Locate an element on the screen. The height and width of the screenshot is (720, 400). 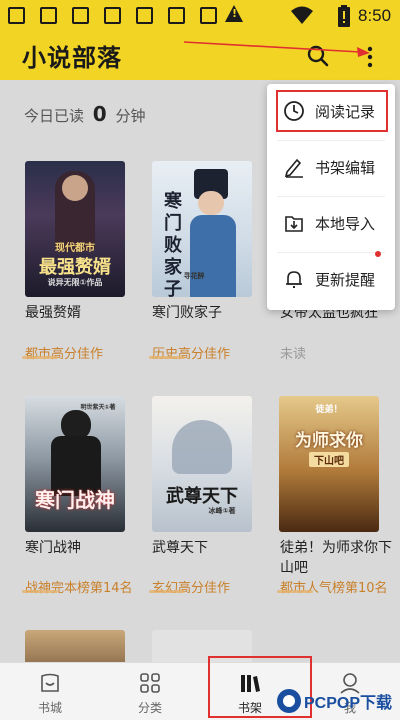
book-title: 最强赘婿 is located at coordinates (85, 313).